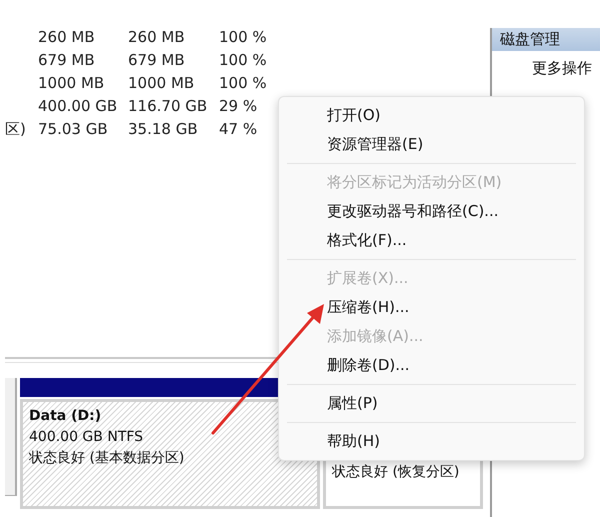 The height and width of the screenshot is (517, 600). Describe the element at coordinates (107, 458) in the screenshot. I see `partition-status: 状态良好 (基本数据分区)` at that location.